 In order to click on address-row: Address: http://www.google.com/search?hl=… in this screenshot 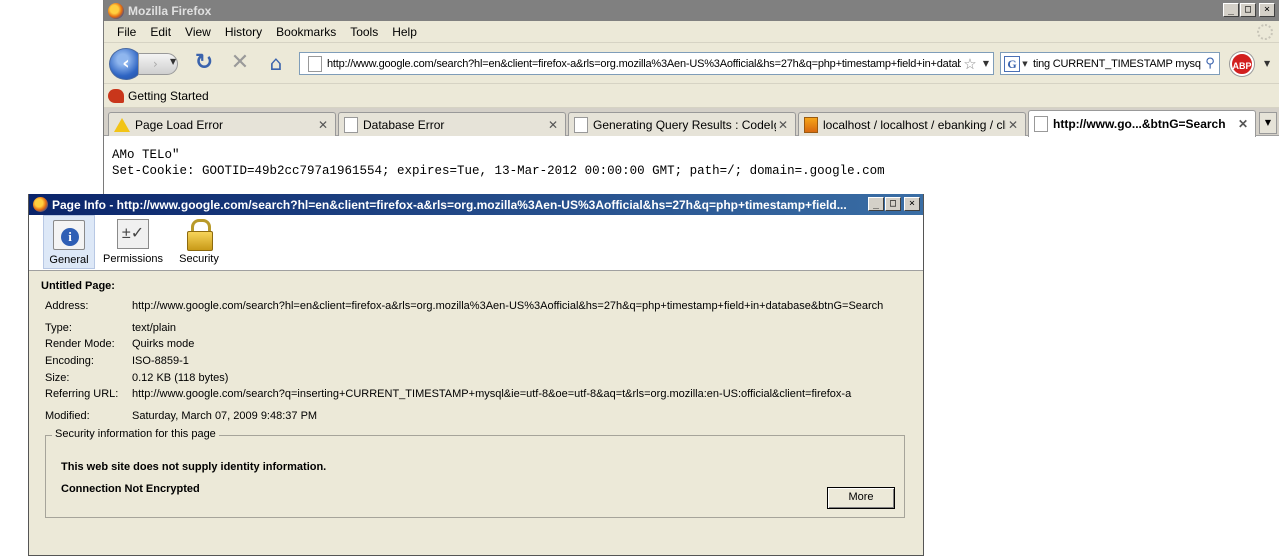, I will do `click(464, 306)`.